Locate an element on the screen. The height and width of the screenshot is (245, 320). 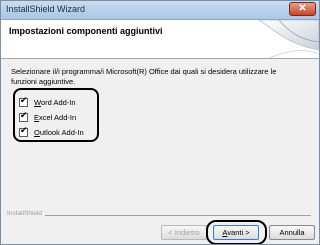
outlook-addin-label: Outlook Add-In is located at coordinates (59, 132).